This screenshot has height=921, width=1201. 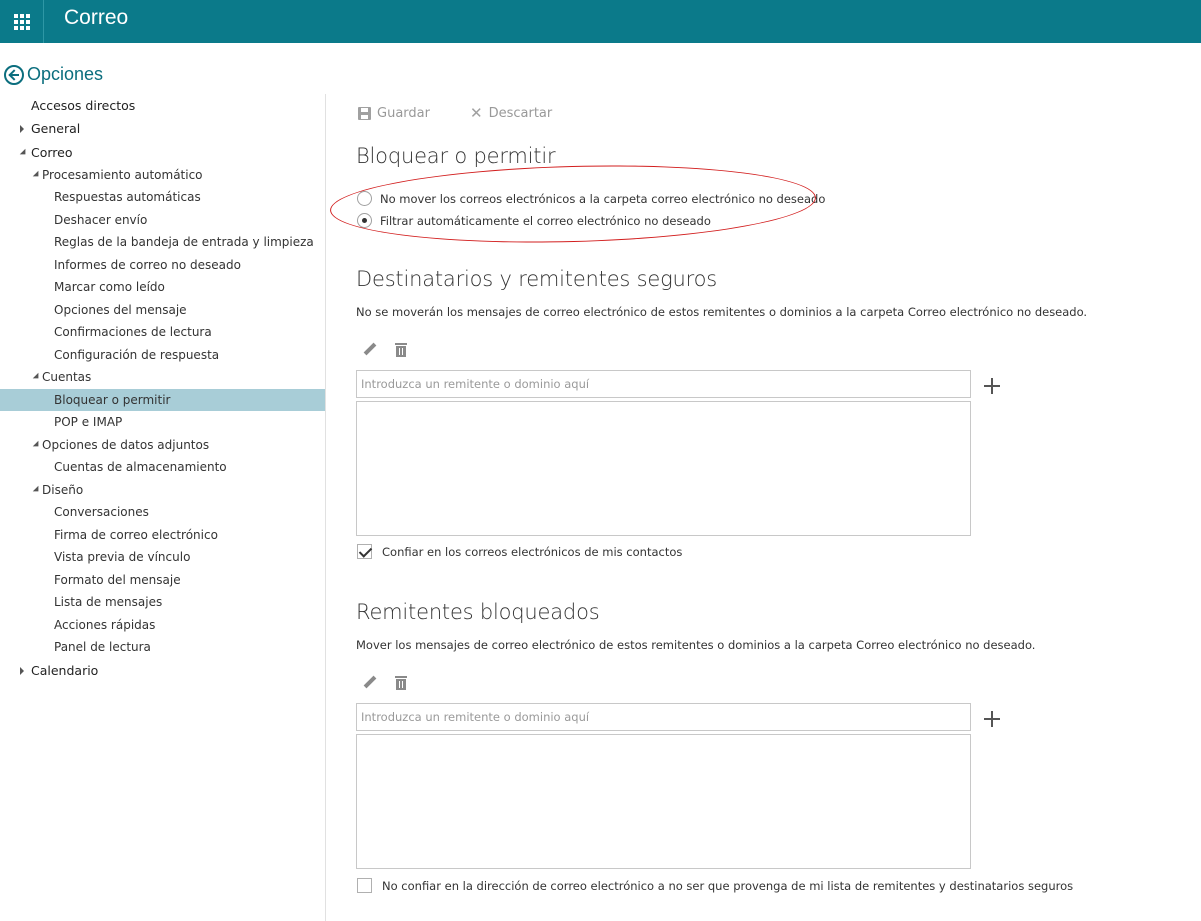 I want to click on app-launcher-button, so click(x=22, y=21).